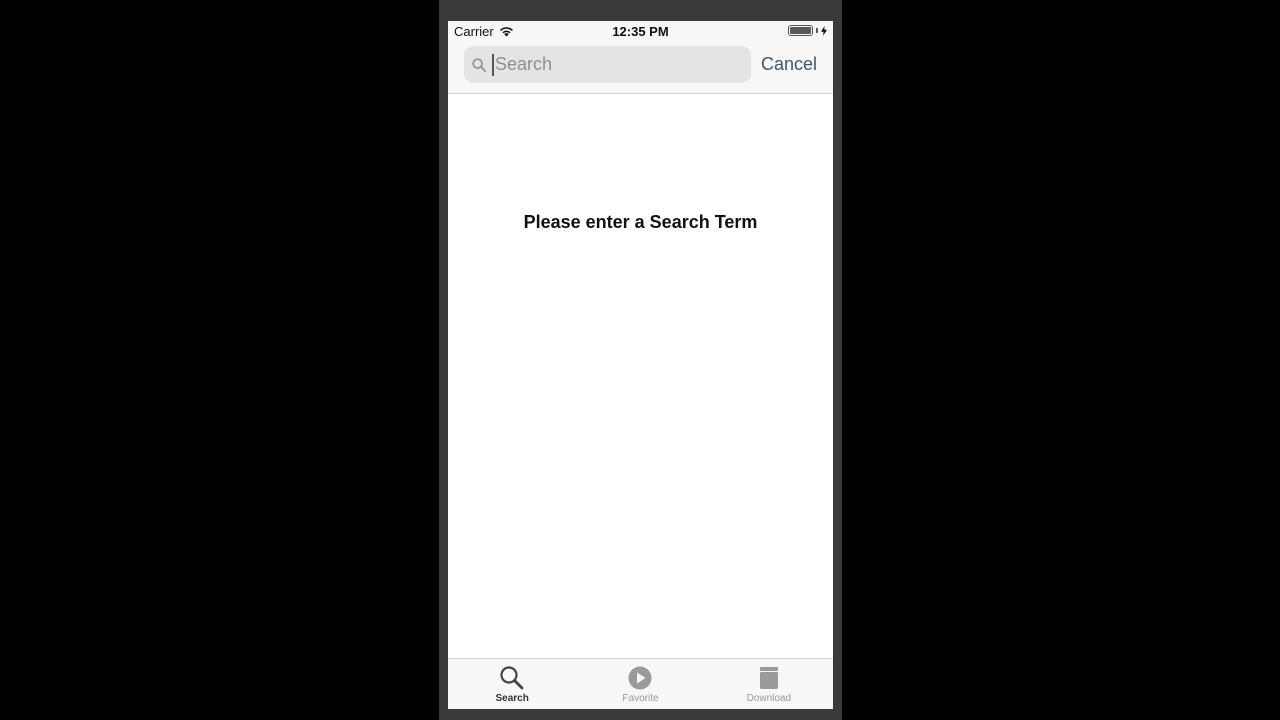 The width and height of the screenshot is (1280, 720). What do you see at coordinates (614, 64) in the screenshot?
I see `search-input` at bounding box center [614, 64].